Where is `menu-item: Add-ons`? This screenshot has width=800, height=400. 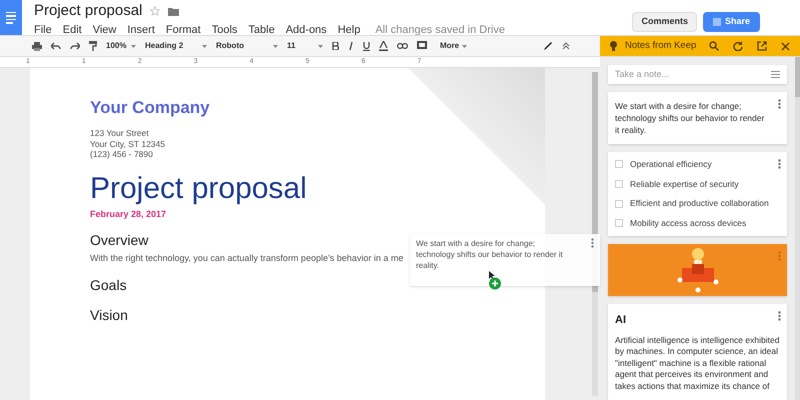
menu-item: Add-ons is located at coordinates (306, 30).